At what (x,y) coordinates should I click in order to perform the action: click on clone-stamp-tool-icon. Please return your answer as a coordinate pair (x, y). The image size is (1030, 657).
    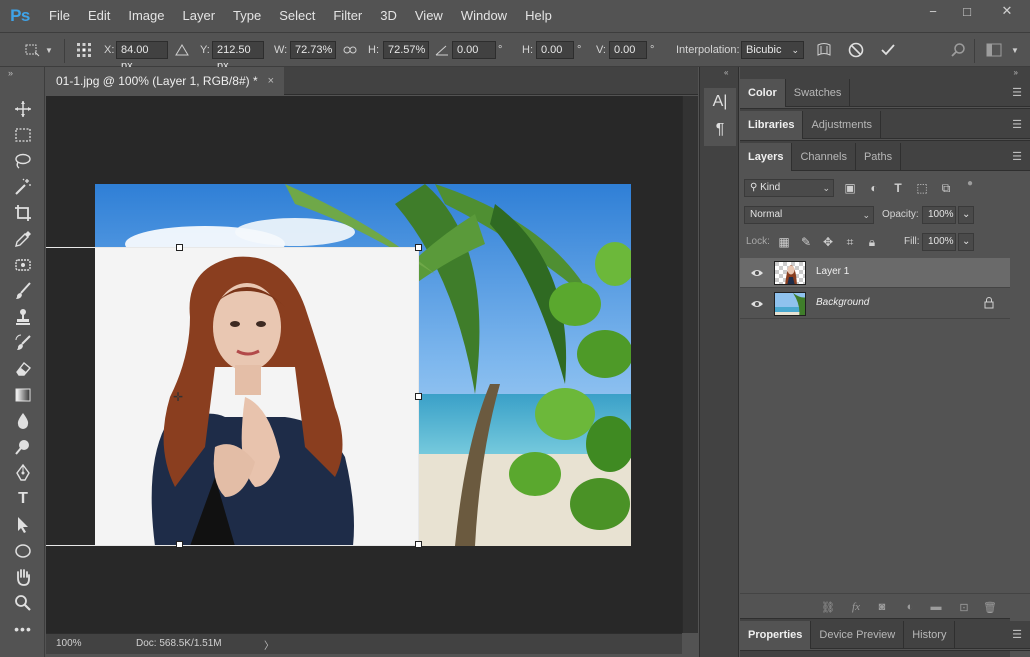
    Looking at the image, I should click on (23, 317).